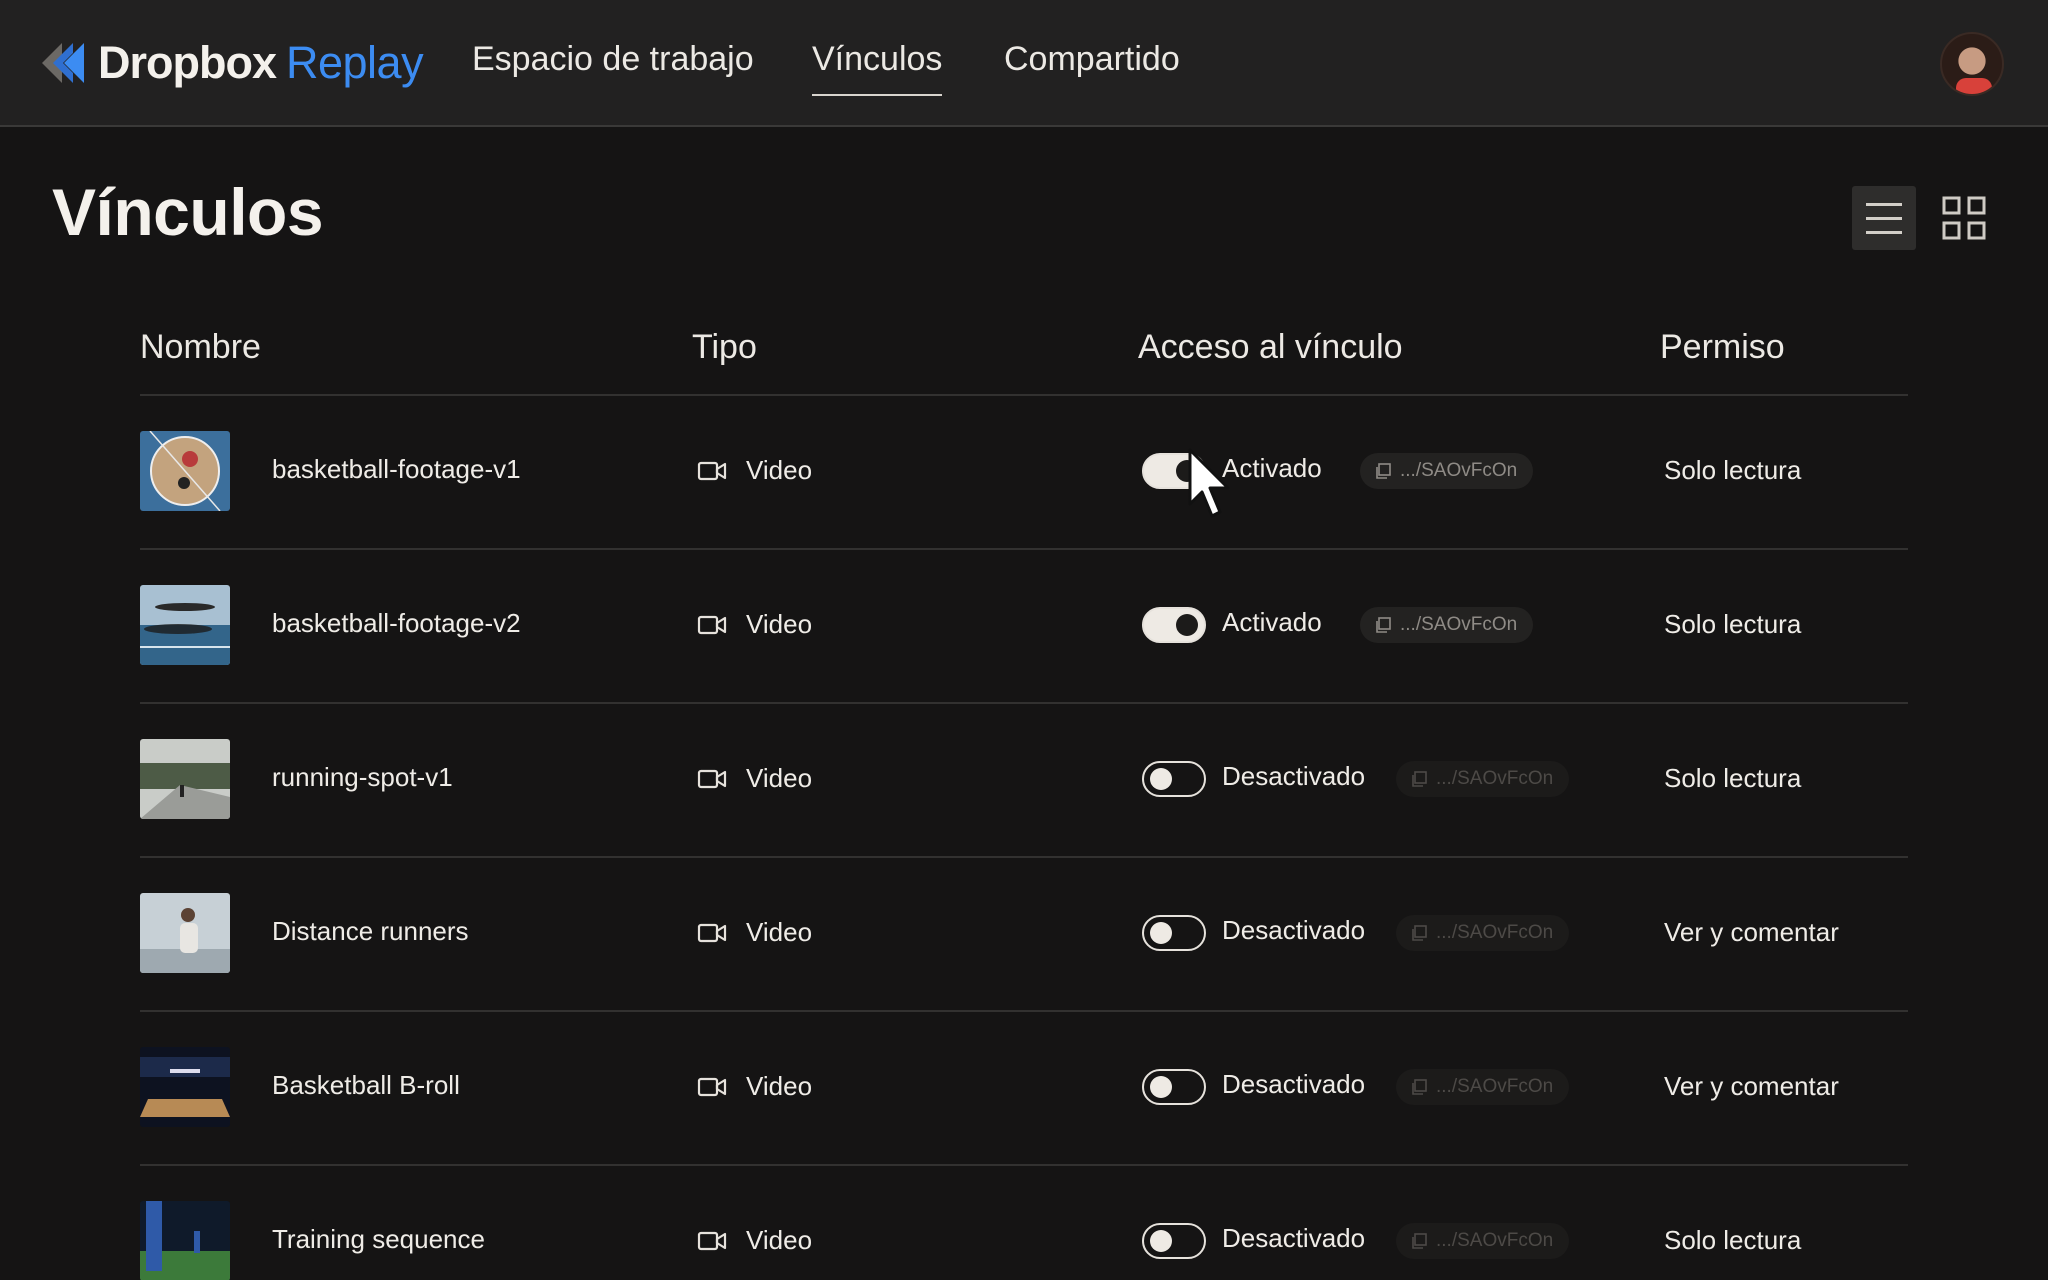 Image resolution: width=2048 pixels, height=1280 pixels. Describe the element at coordinates (724, 347) in the screenshot. I see `column-header-tipo: Tipo` at that location.